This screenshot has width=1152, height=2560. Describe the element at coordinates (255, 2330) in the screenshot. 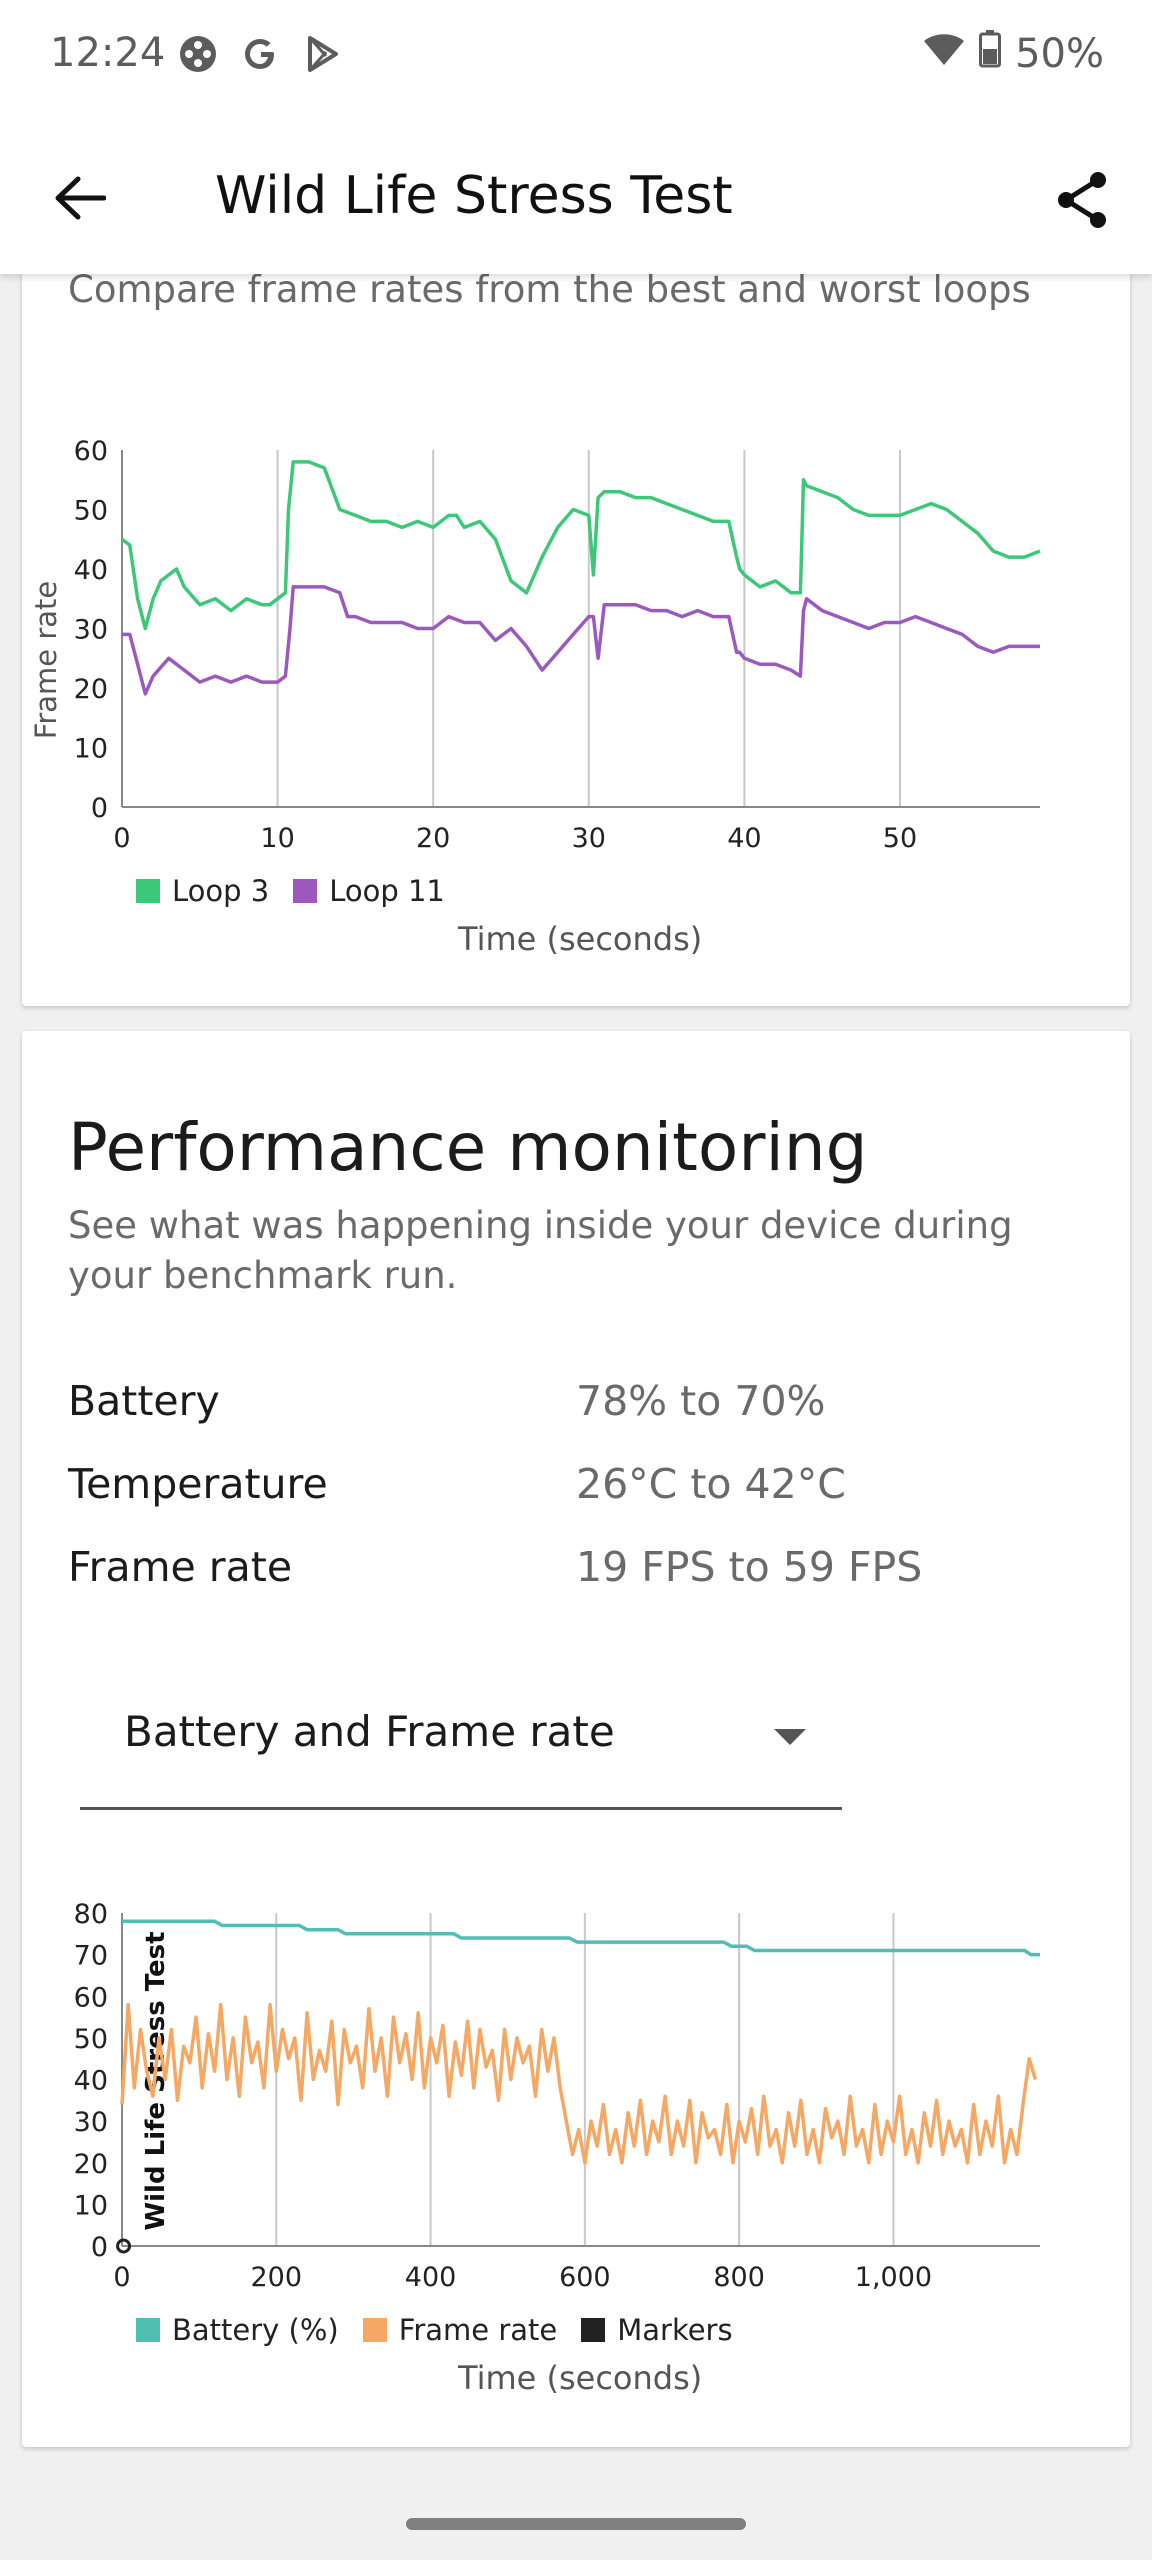

I see `legend-label: Battery (%)` at that location.